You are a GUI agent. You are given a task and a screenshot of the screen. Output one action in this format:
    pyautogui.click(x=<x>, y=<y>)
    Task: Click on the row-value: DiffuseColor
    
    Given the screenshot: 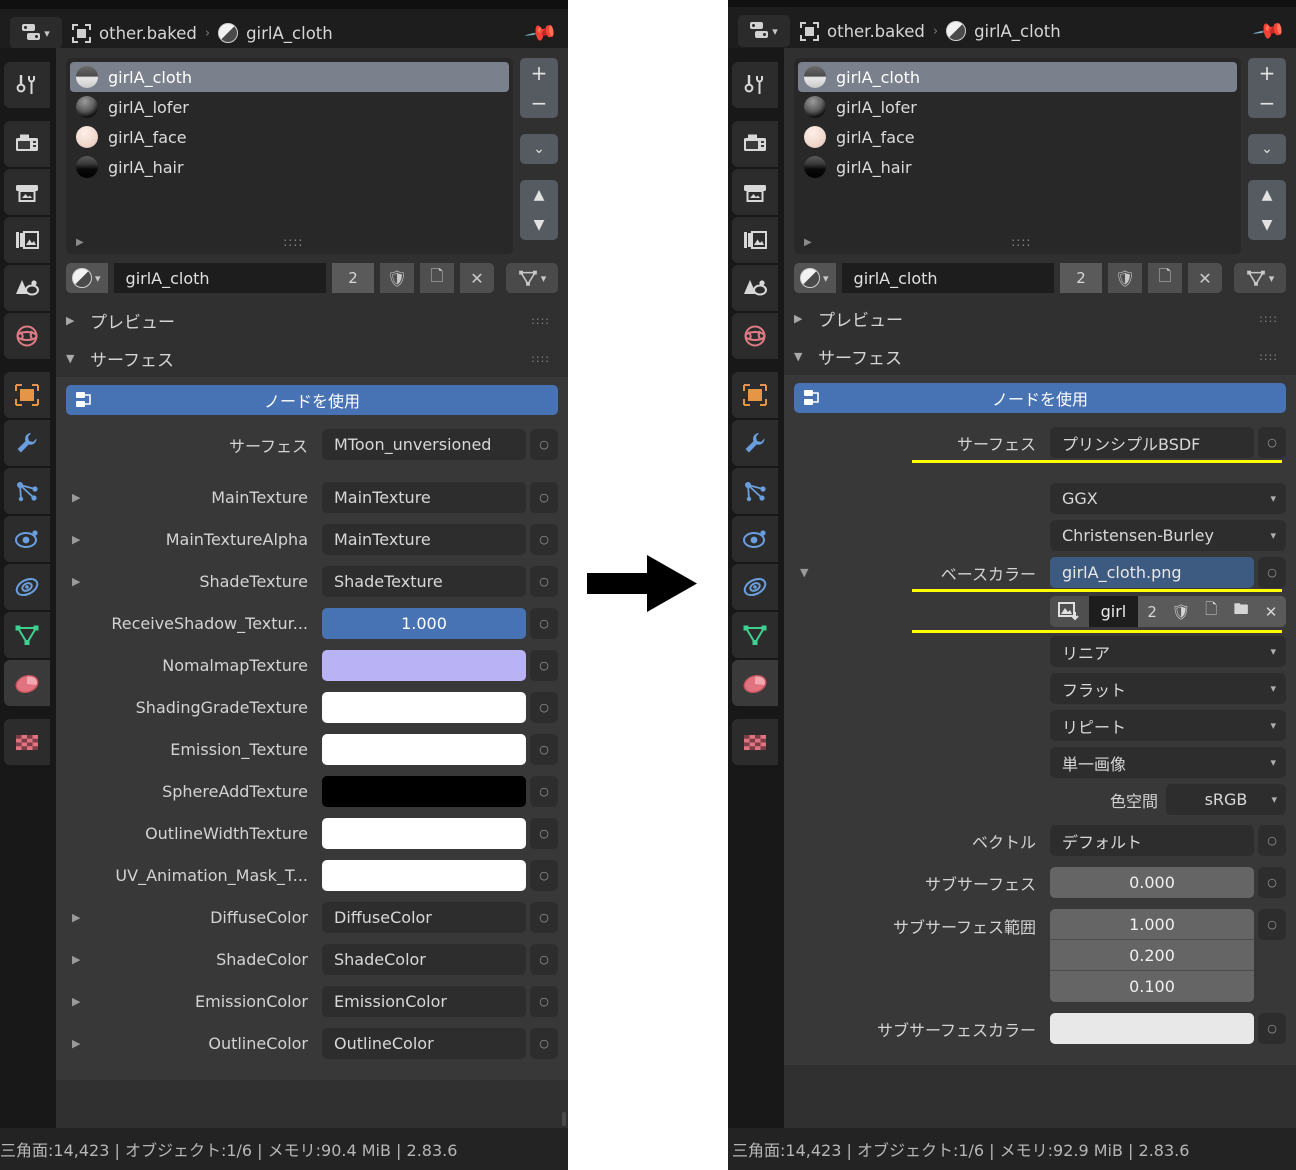 What is the action you would take?
    pyautogui.click(x=424, y=917)
    